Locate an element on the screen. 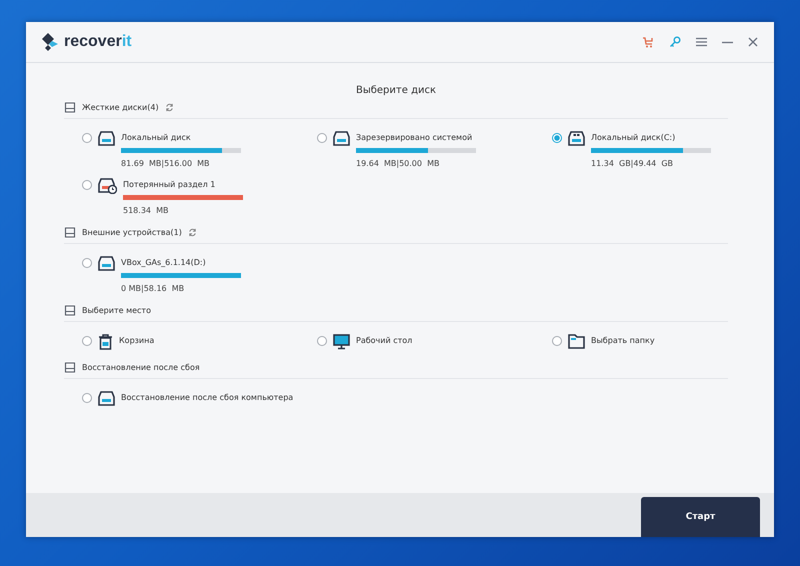 The width and height of the screenshot is (800, 566). logo-icon is located at coordinates (50, 42).